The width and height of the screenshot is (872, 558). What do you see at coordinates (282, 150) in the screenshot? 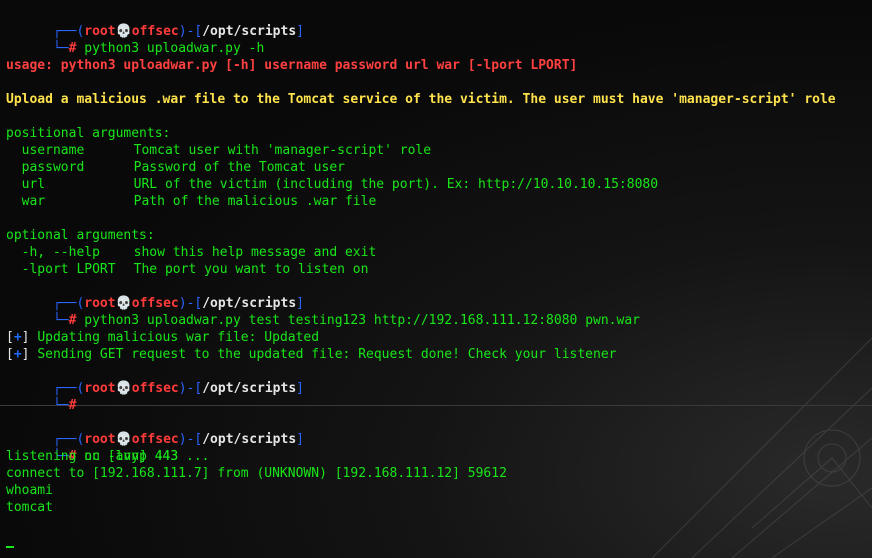
I see `arg-help: Tomcat user with 'manager-script' role` at bounding box center [282, 150].